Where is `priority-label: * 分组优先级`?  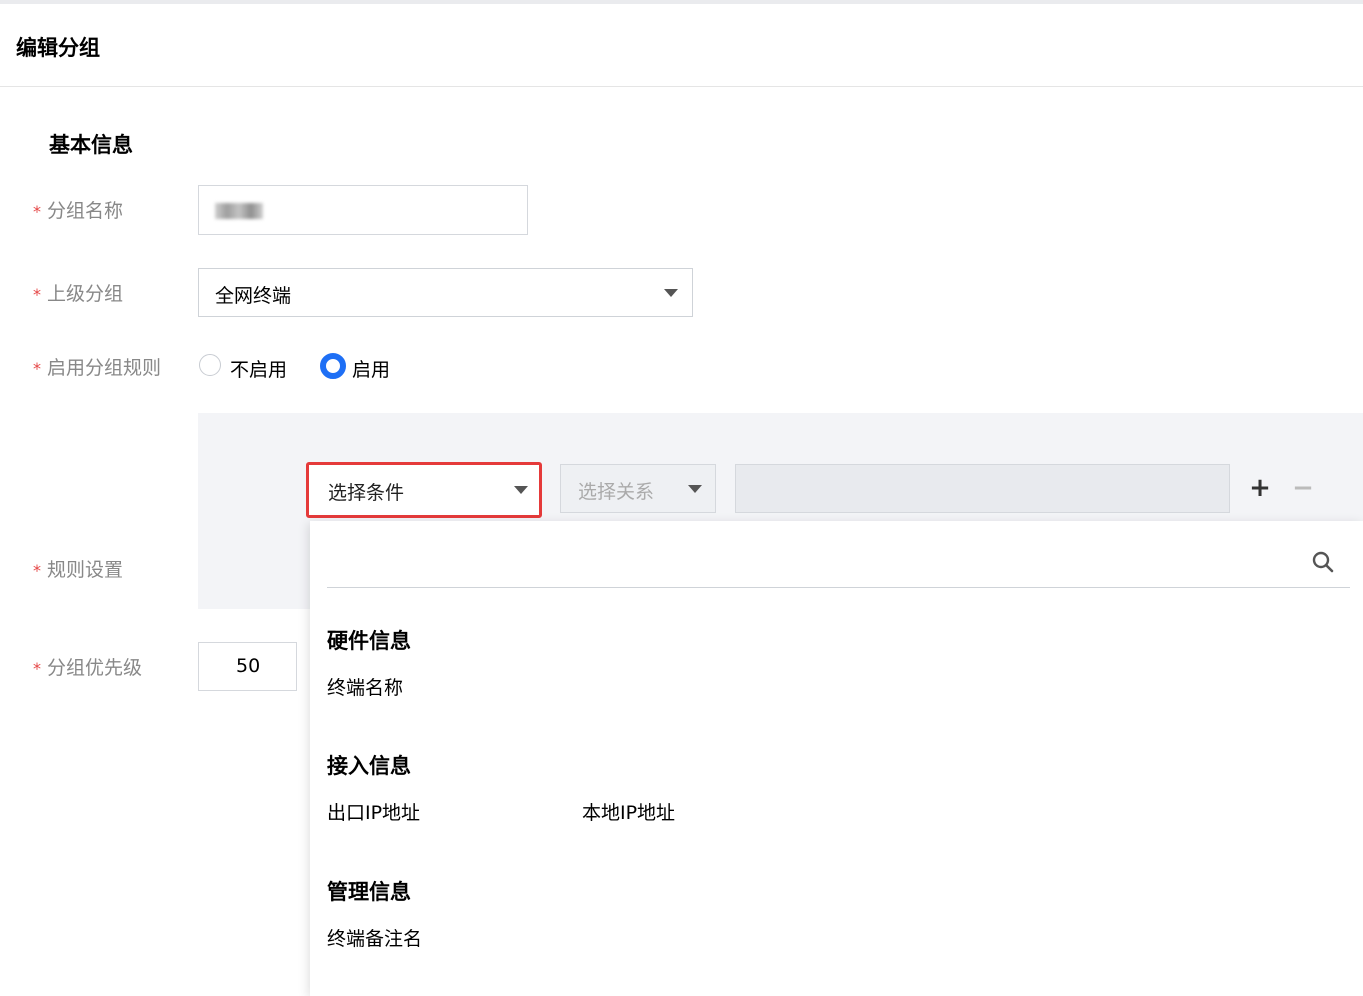 priority-label: * 分组优先级 is located at coordinates (87, 666).